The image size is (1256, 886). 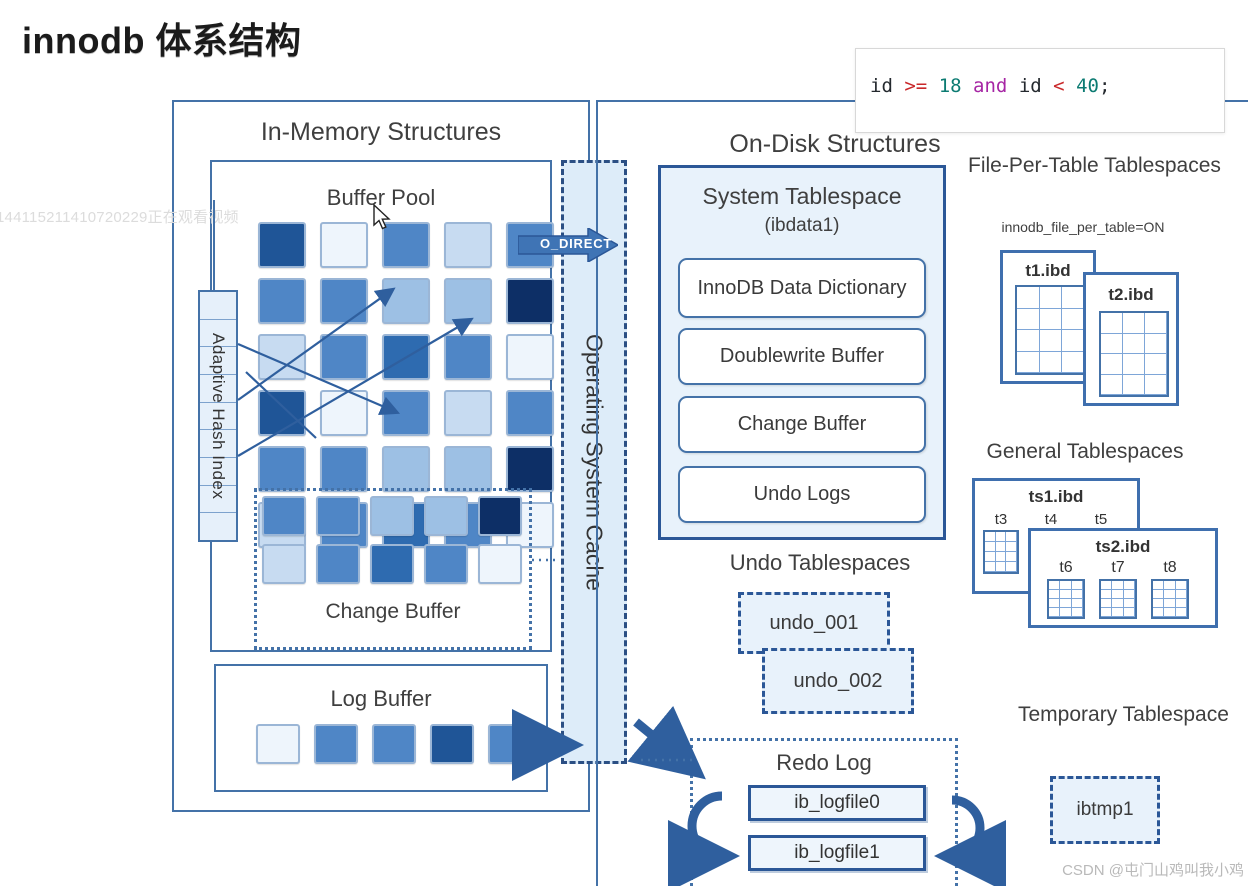 What do you see at coordinates (802, 494) in the screenshot?
I see `system-tablespace-item-undo-logs: Undo Logs` at bounding box center [802, 494].